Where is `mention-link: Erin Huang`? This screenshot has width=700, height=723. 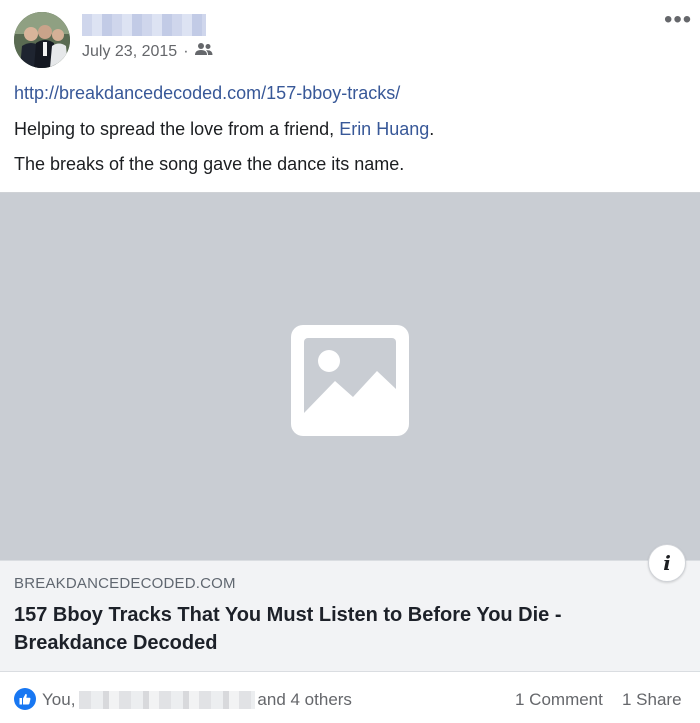 mention-link: Erin Huang is located at coordinates (384, 129).